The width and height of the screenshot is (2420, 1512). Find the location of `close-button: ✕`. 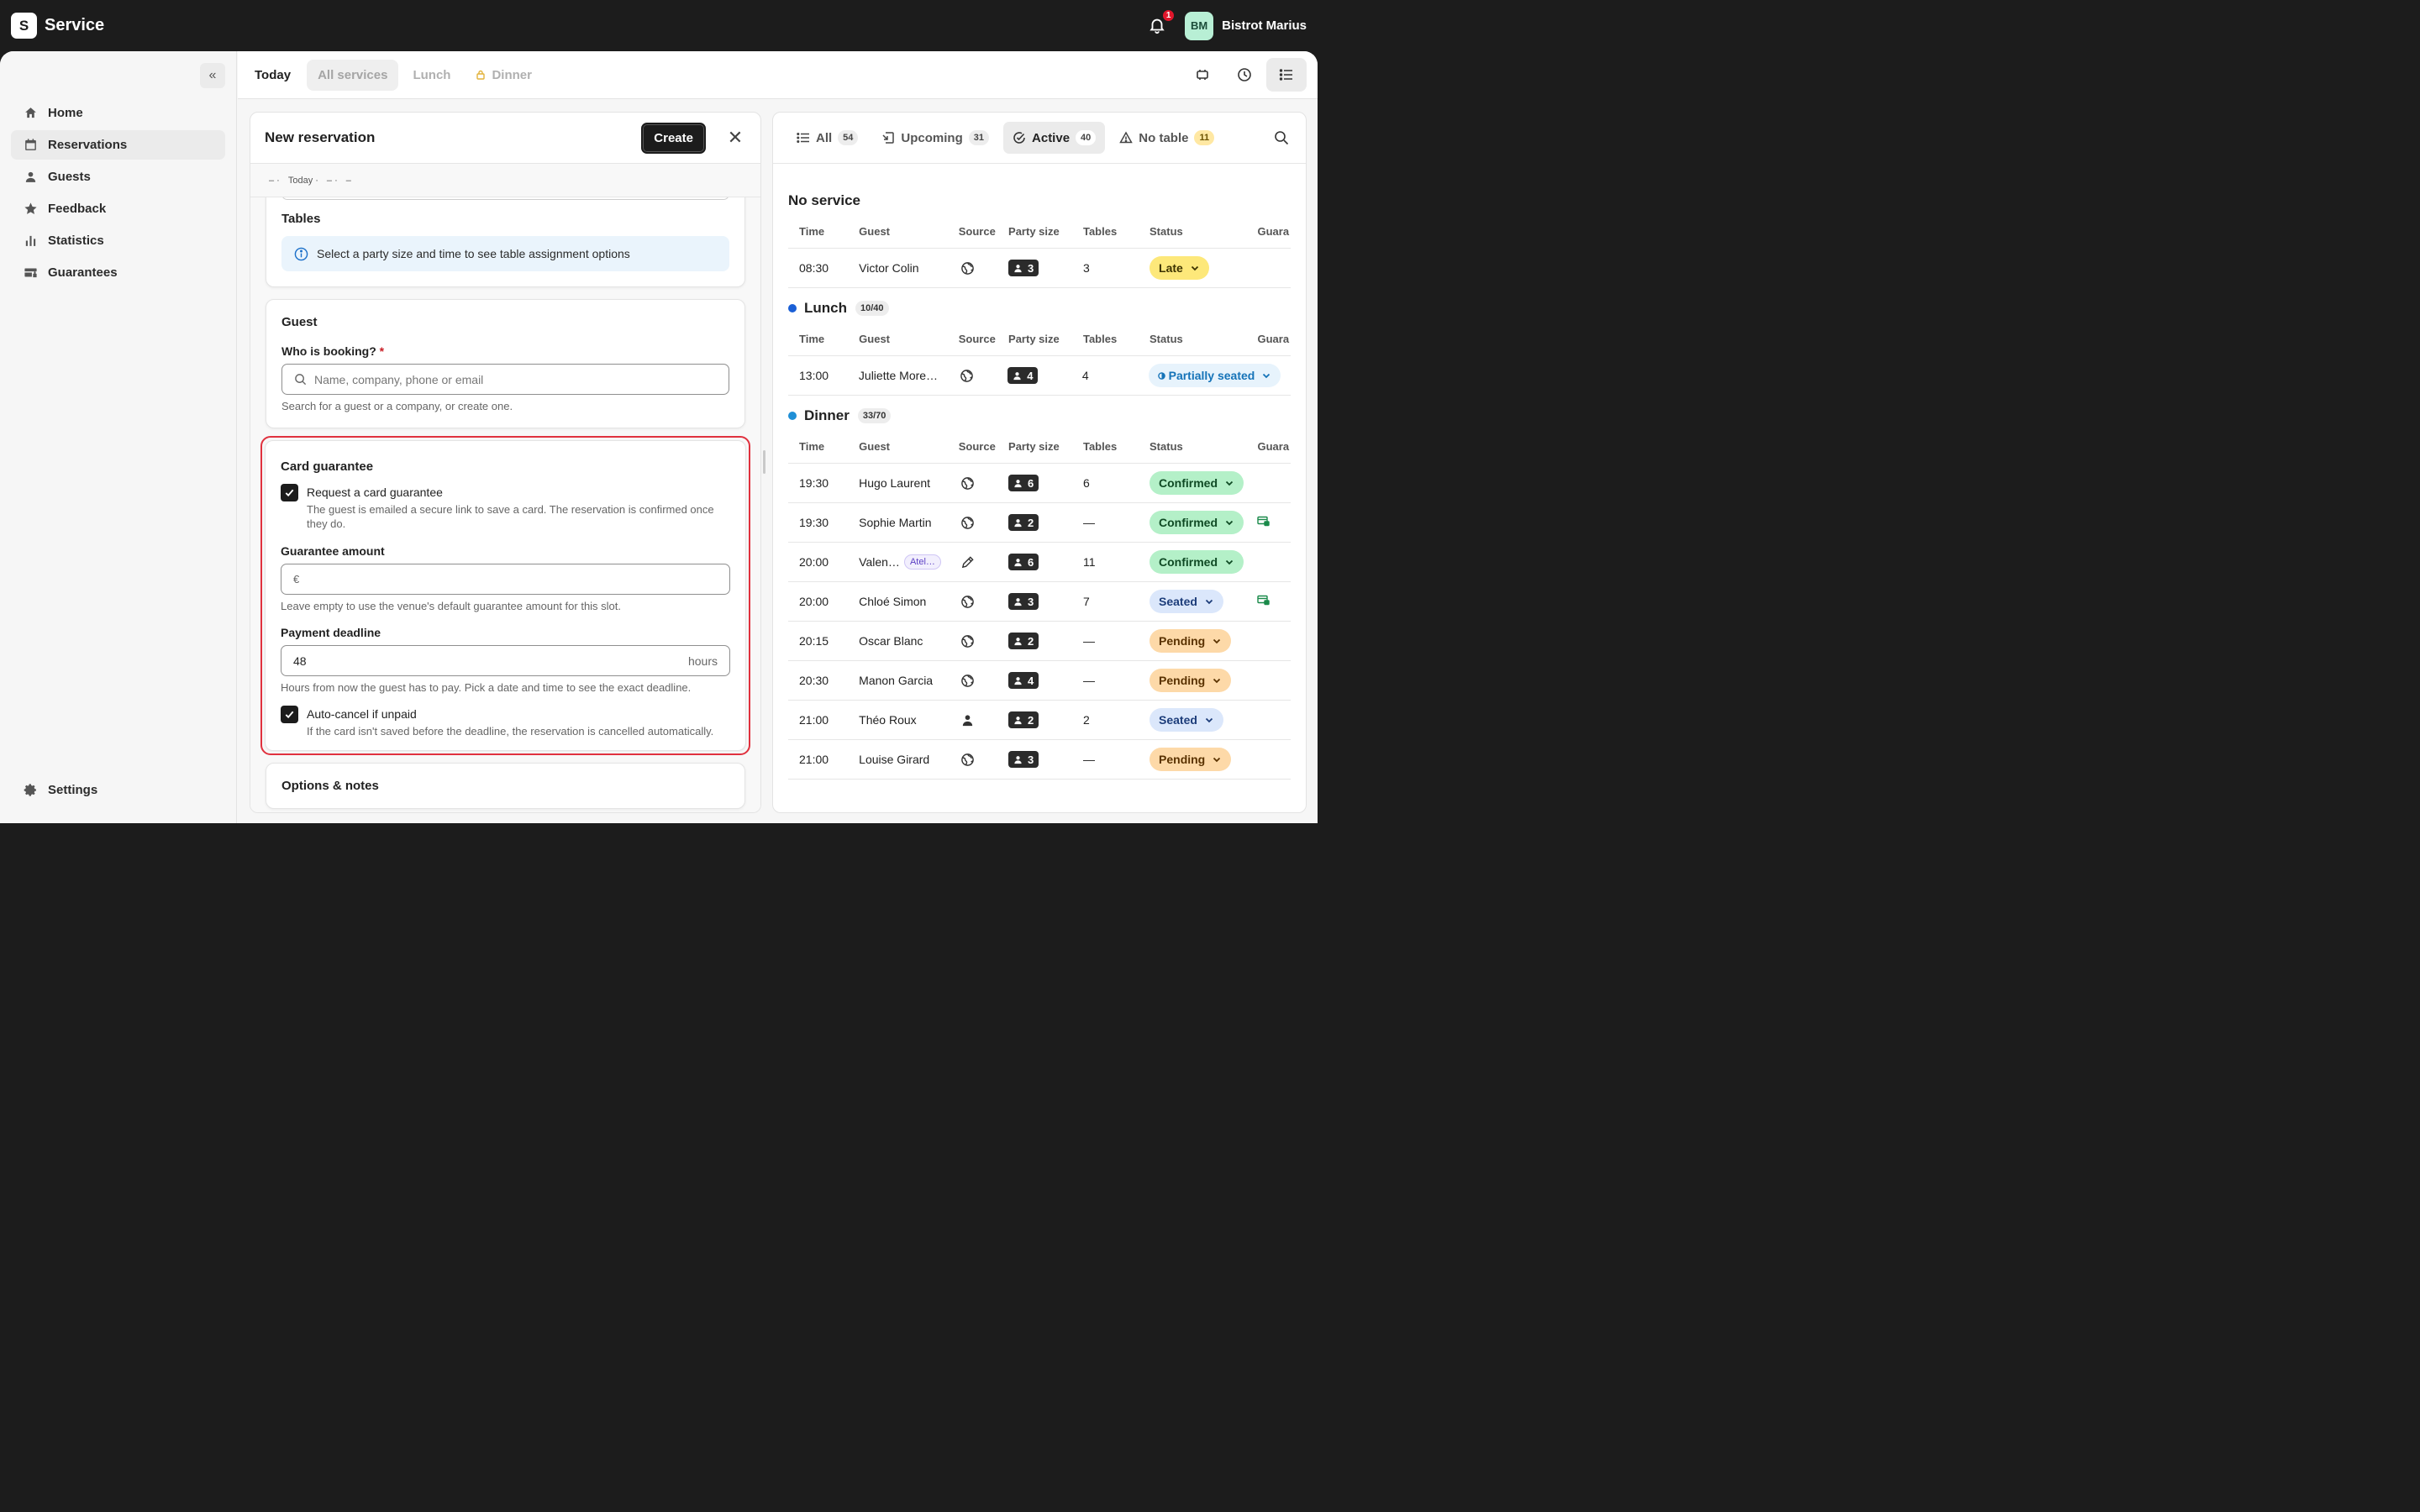

close-button: ✕ is located at coordinates (735, 138).